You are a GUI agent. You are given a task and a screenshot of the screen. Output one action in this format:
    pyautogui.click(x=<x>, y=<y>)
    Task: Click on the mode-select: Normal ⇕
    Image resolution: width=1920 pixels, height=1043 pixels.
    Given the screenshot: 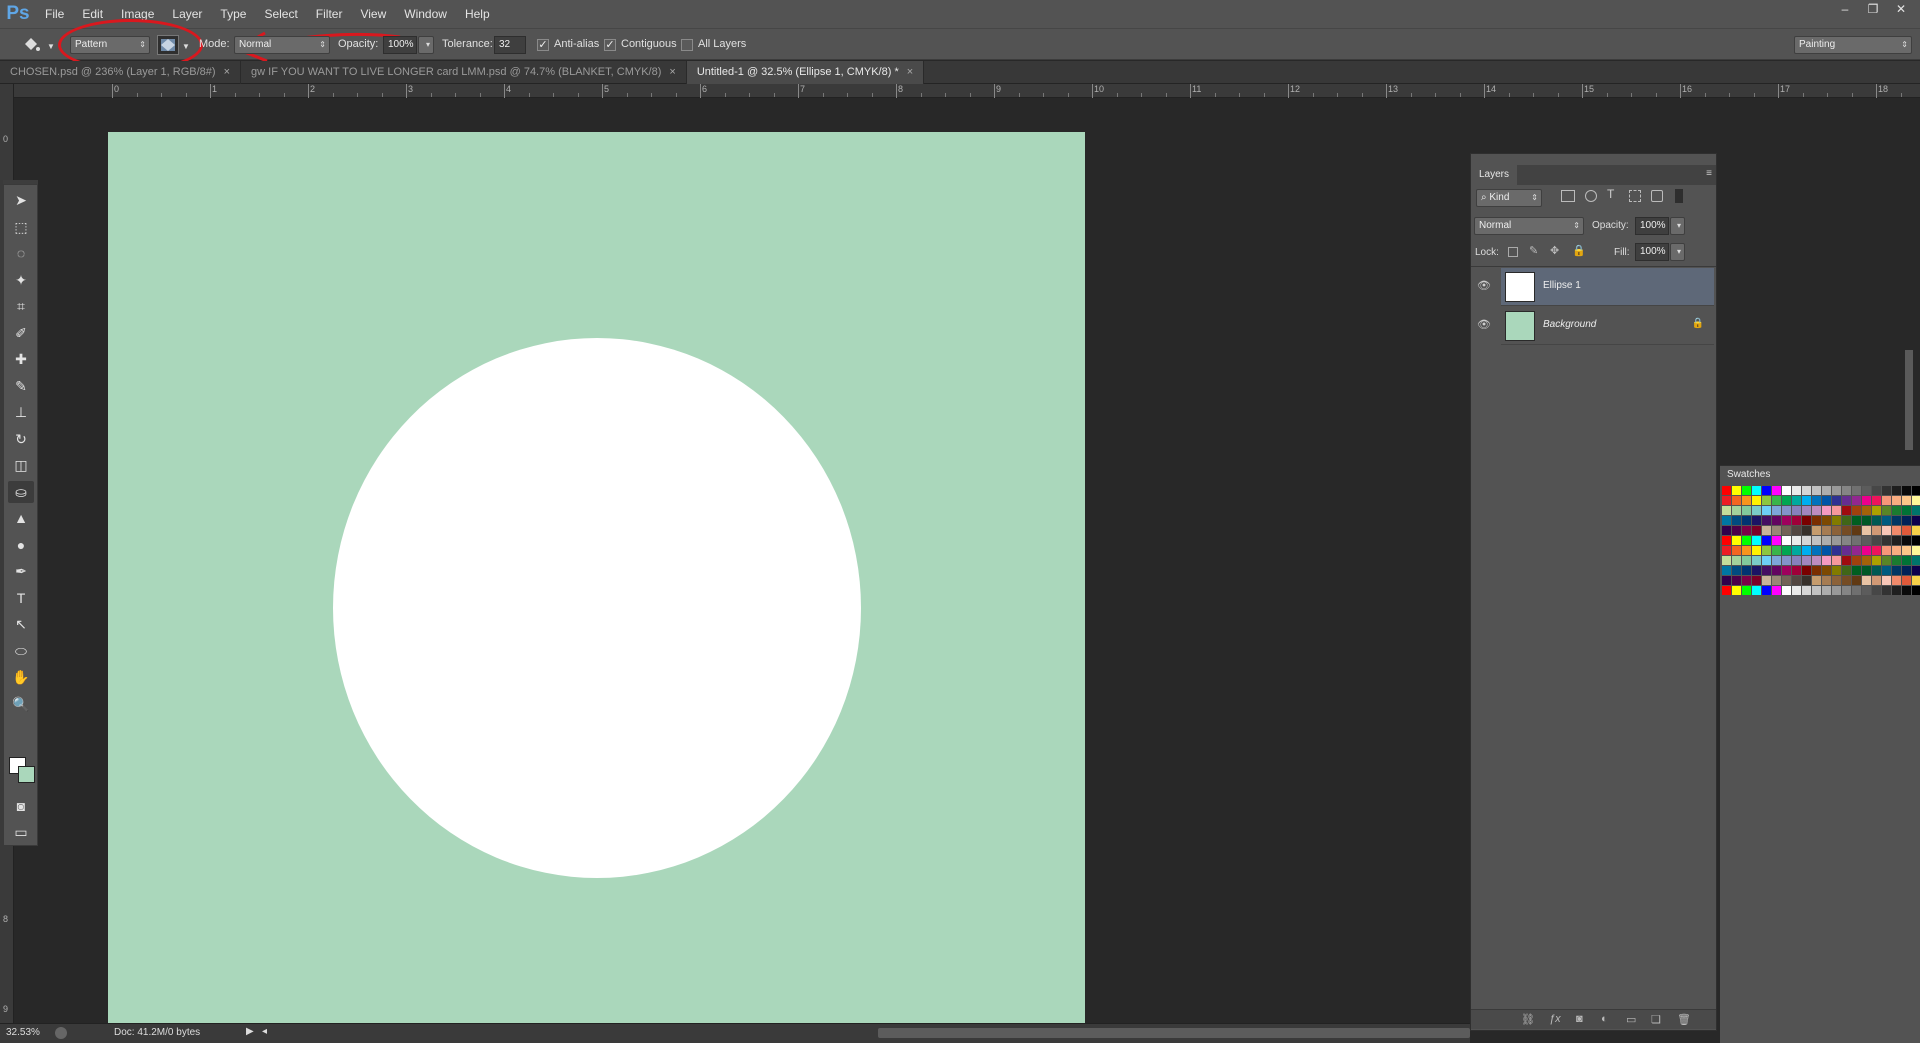 What is the action you would take?
    pyautogui.click(x=282, y=45)
    